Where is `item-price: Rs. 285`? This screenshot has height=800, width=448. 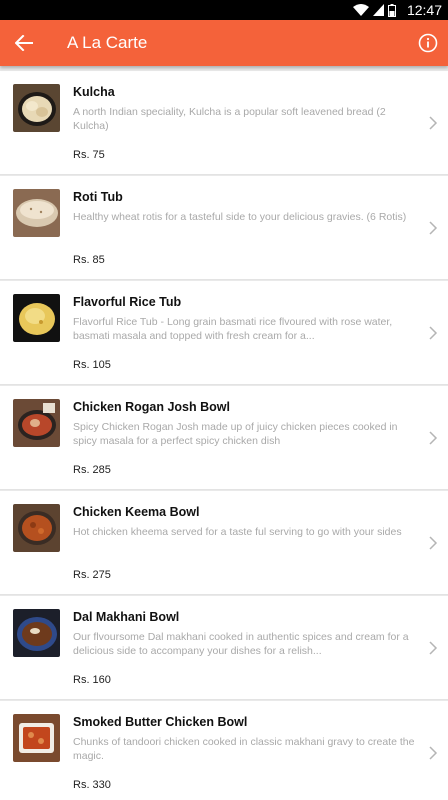
item-price: Rs. 285 is located at coordinates (92, 470).